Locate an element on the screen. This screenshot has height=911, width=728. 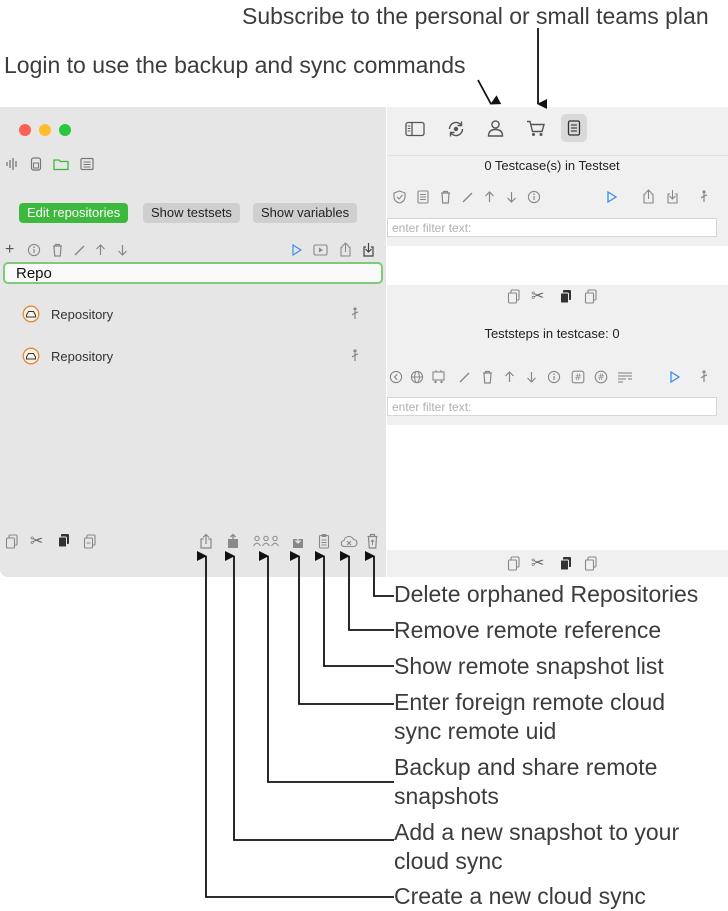
arrow-delete-orphaned is located at coordinates (379, 574).